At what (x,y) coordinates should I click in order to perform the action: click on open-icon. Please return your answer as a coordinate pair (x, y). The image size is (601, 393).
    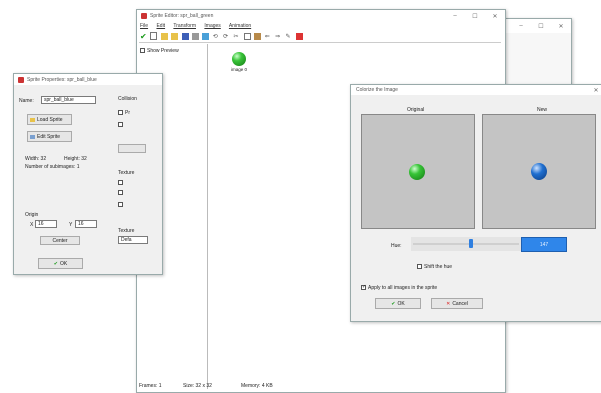
    Looking at the image, I should click on (164, 36).